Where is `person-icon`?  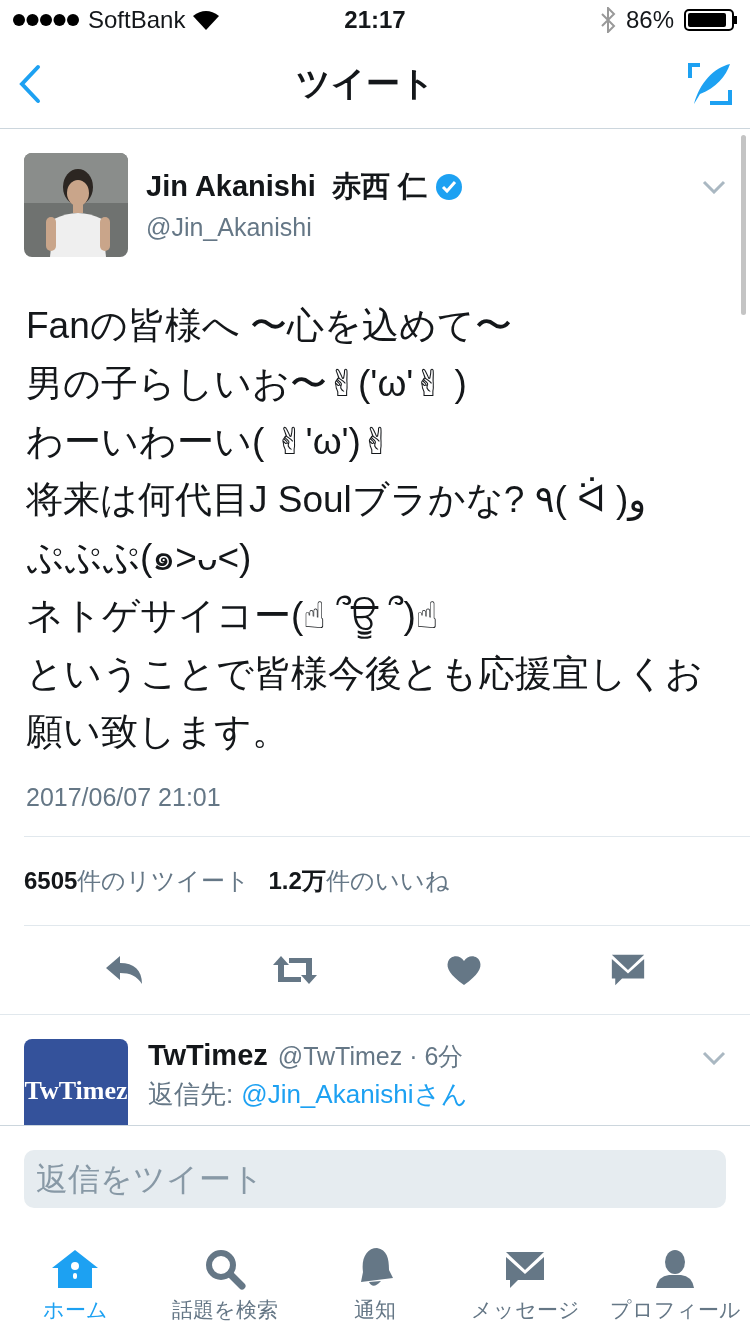
person-icon is located at coordinates (675, 1269).